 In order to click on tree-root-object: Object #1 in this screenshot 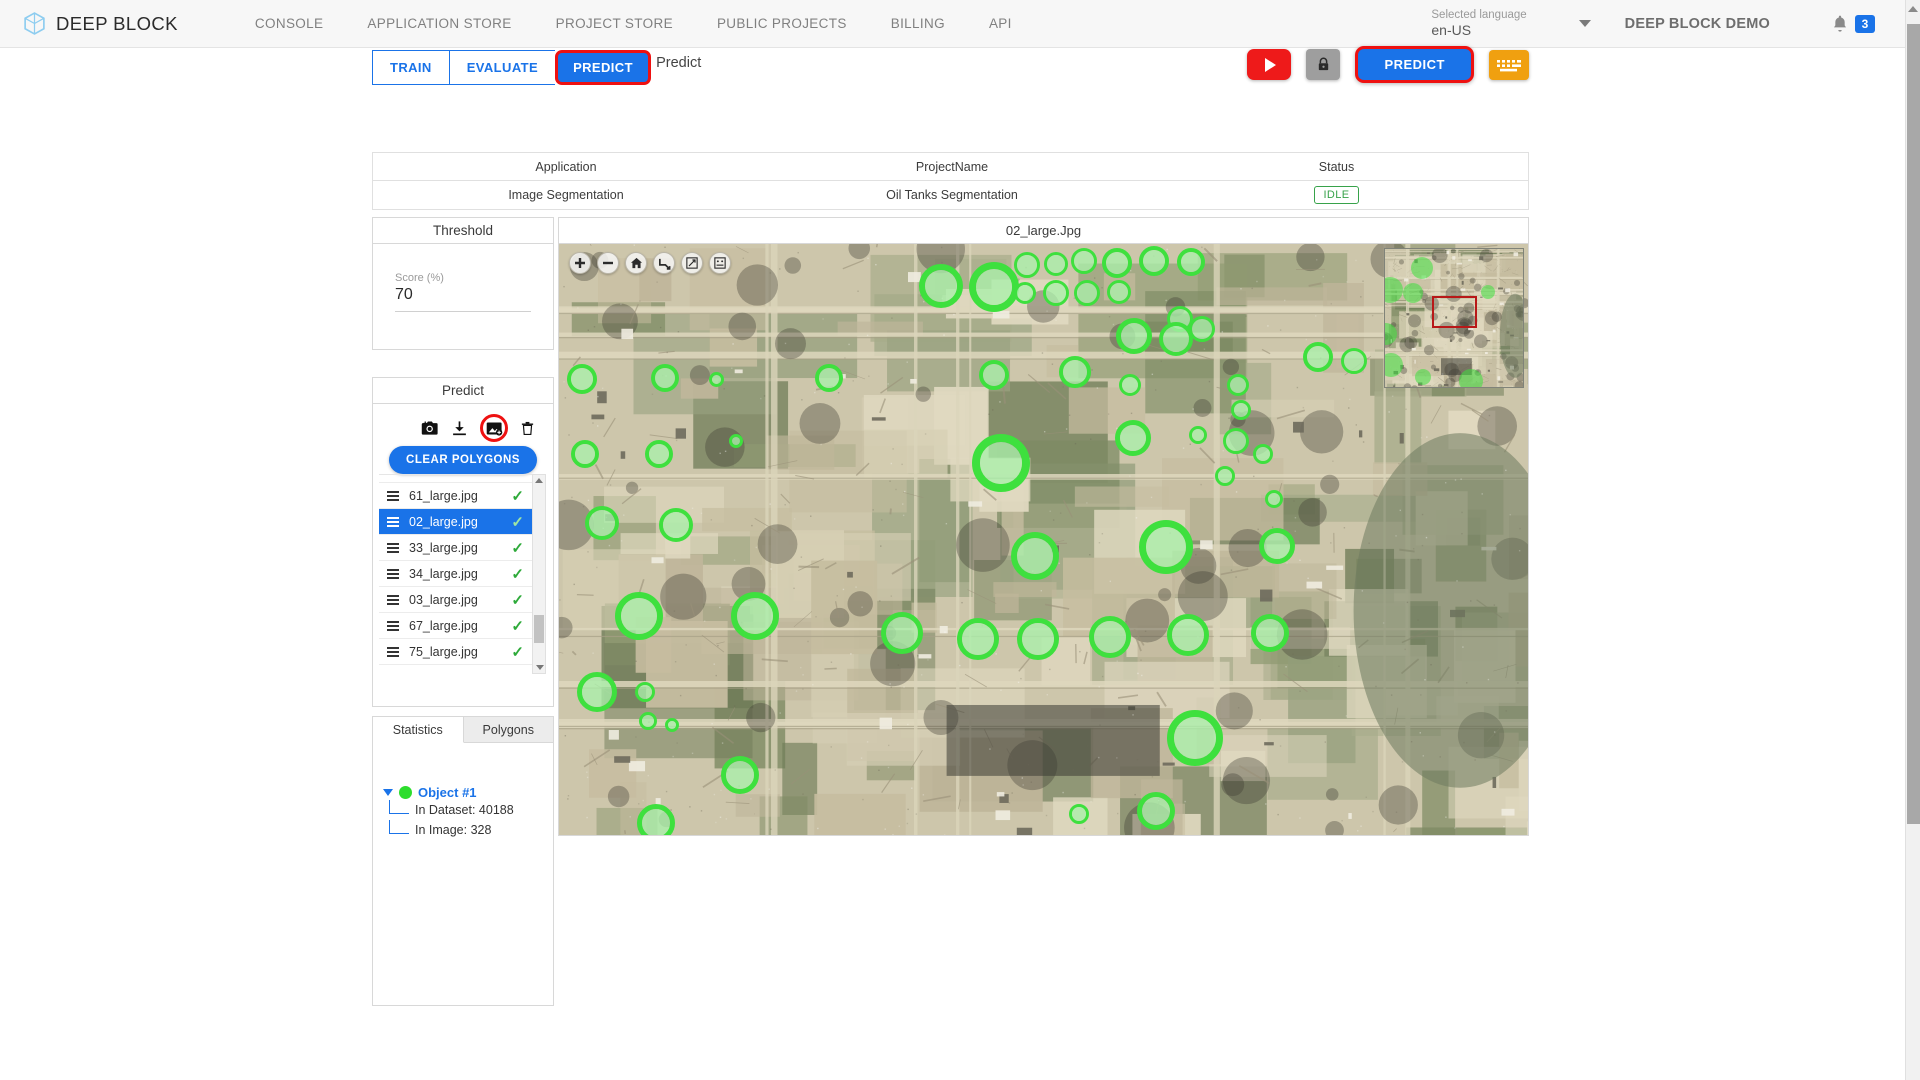, I will do `click(468, 792)`.